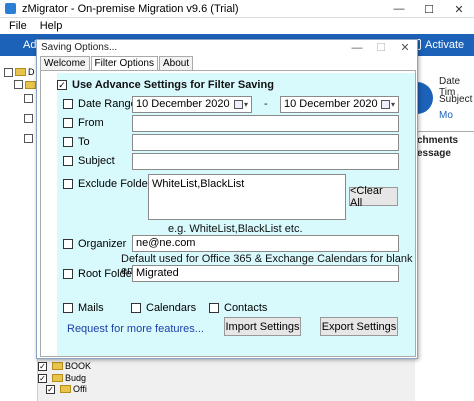  Describe the element at coordinates (405, 48) in the screenshot. I see `dialog-close-button: ✕` at that location.